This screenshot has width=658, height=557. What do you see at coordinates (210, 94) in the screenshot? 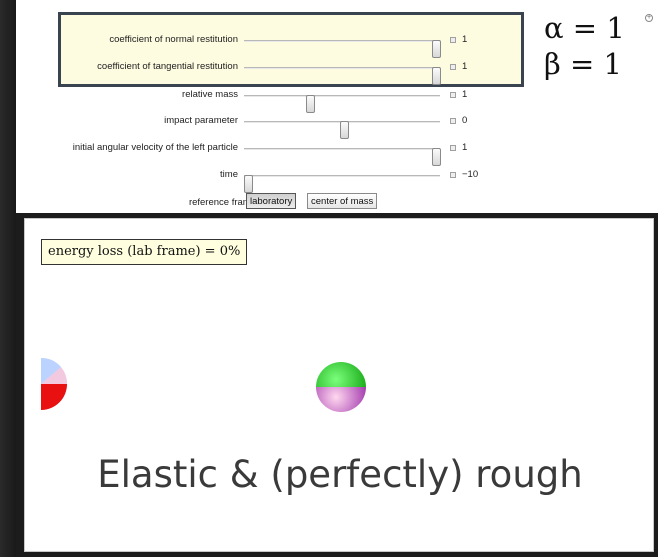
I see `slider-label: relative mass` at bounding box center [210, 94].